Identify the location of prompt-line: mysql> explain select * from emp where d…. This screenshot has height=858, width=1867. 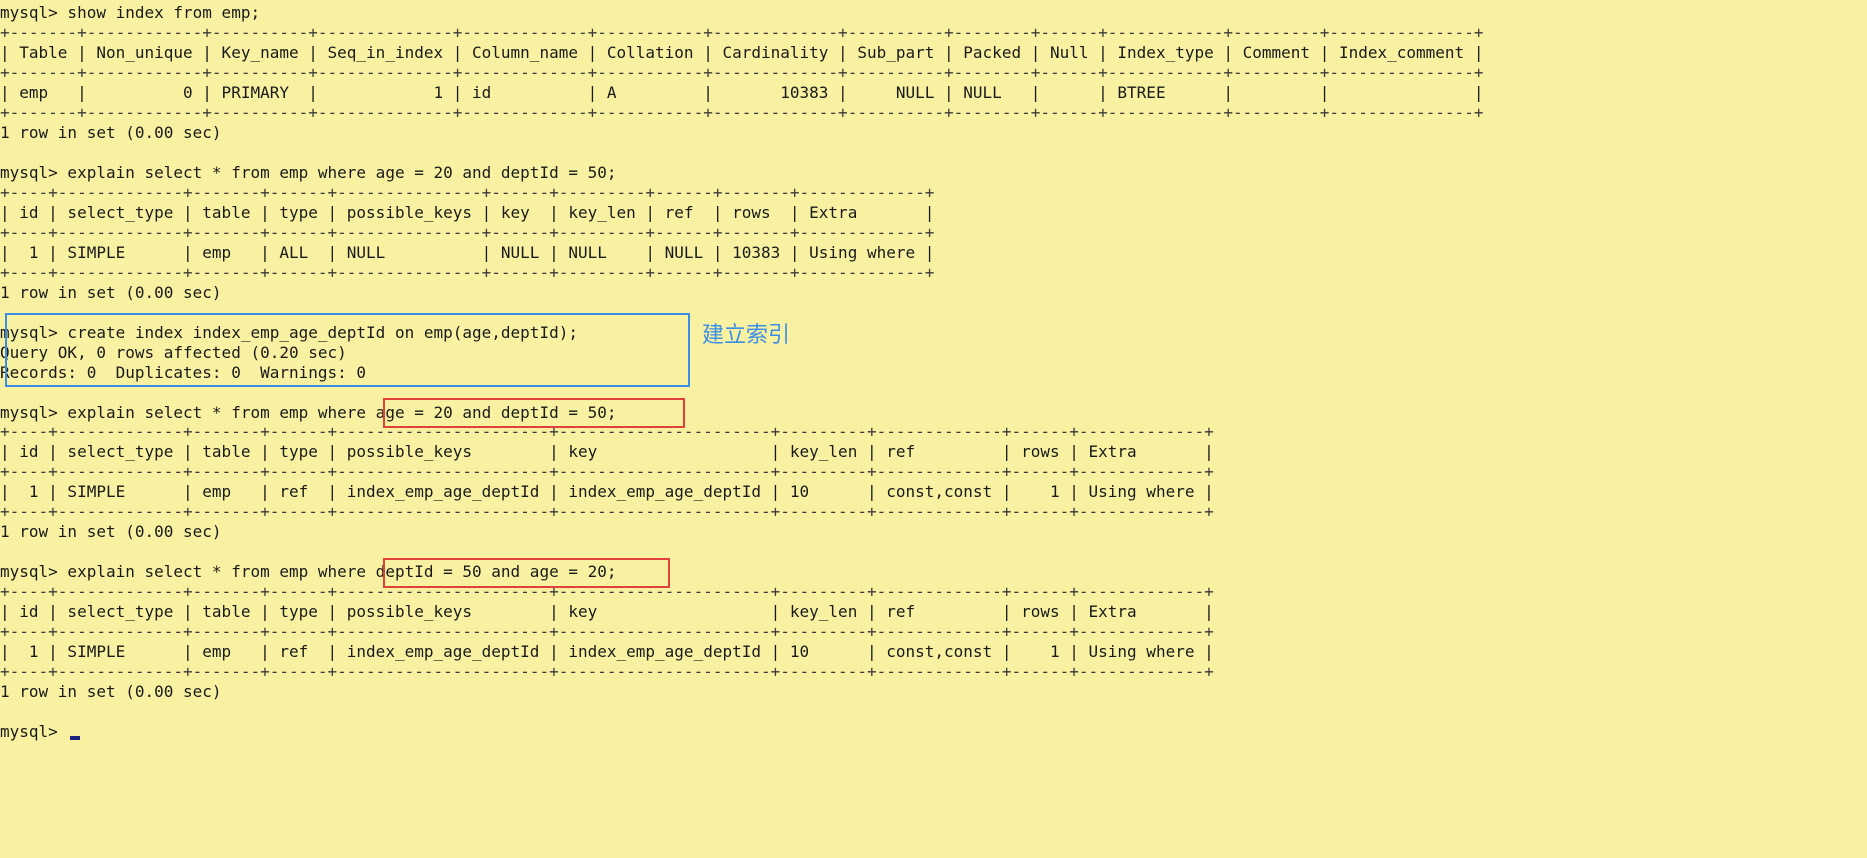
(308, 572).